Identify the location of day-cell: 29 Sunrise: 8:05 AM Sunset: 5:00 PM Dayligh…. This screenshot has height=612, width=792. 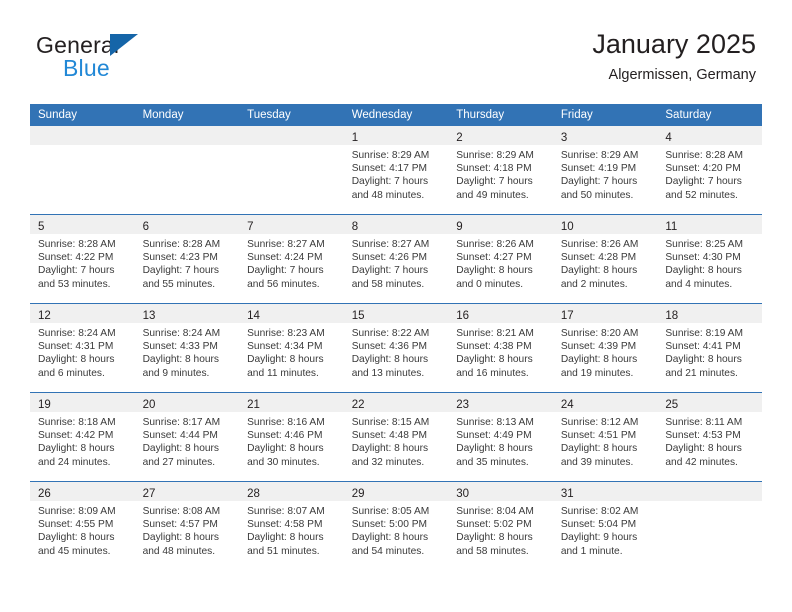
(396, 525).